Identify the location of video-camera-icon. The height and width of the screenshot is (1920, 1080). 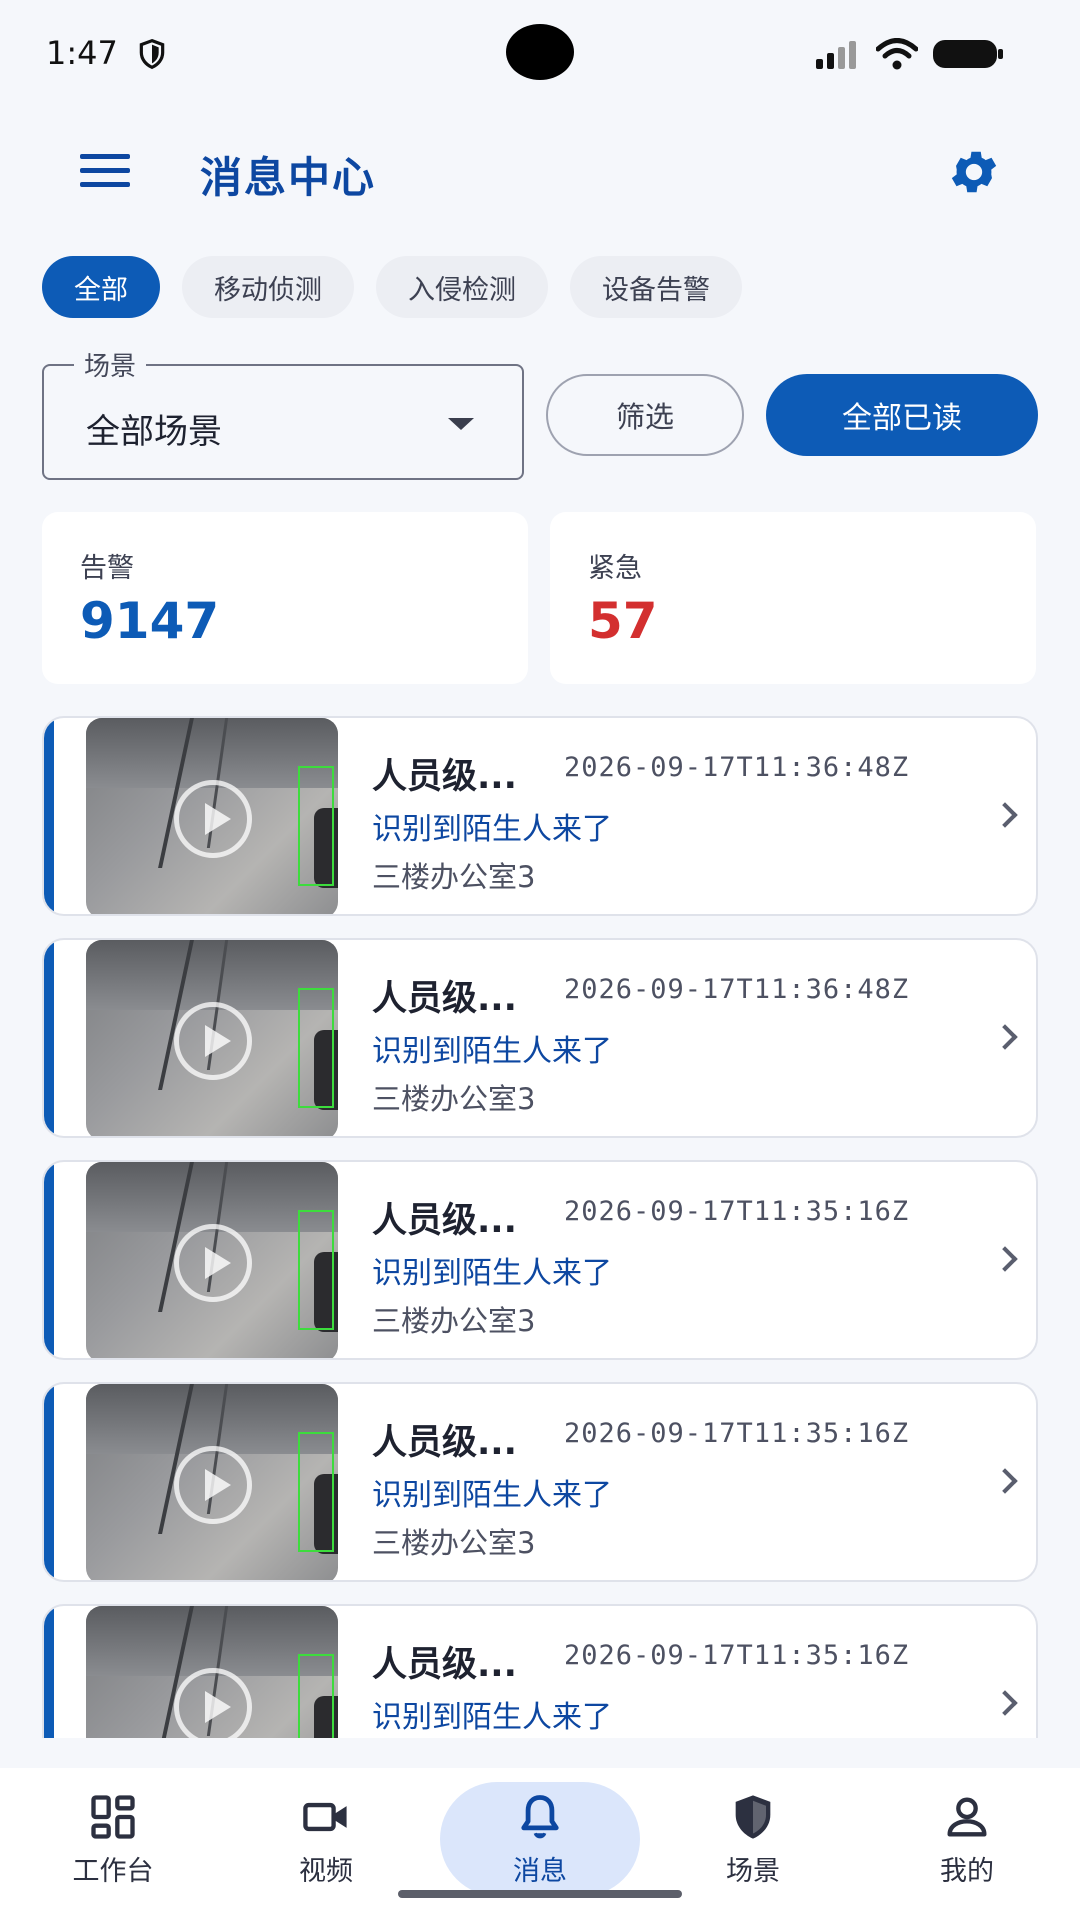
(325, 1816).